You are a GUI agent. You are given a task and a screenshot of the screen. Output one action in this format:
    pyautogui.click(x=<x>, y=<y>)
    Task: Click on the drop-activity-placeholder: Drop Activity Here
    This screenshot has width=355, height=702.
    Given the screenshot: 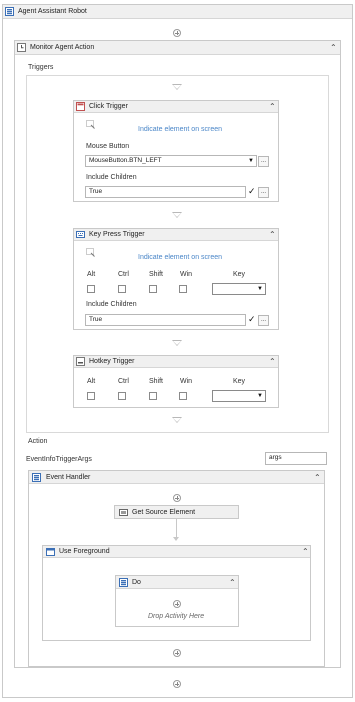 What is the action you would take?
    pyautogui.click(x=176, y=616)
    